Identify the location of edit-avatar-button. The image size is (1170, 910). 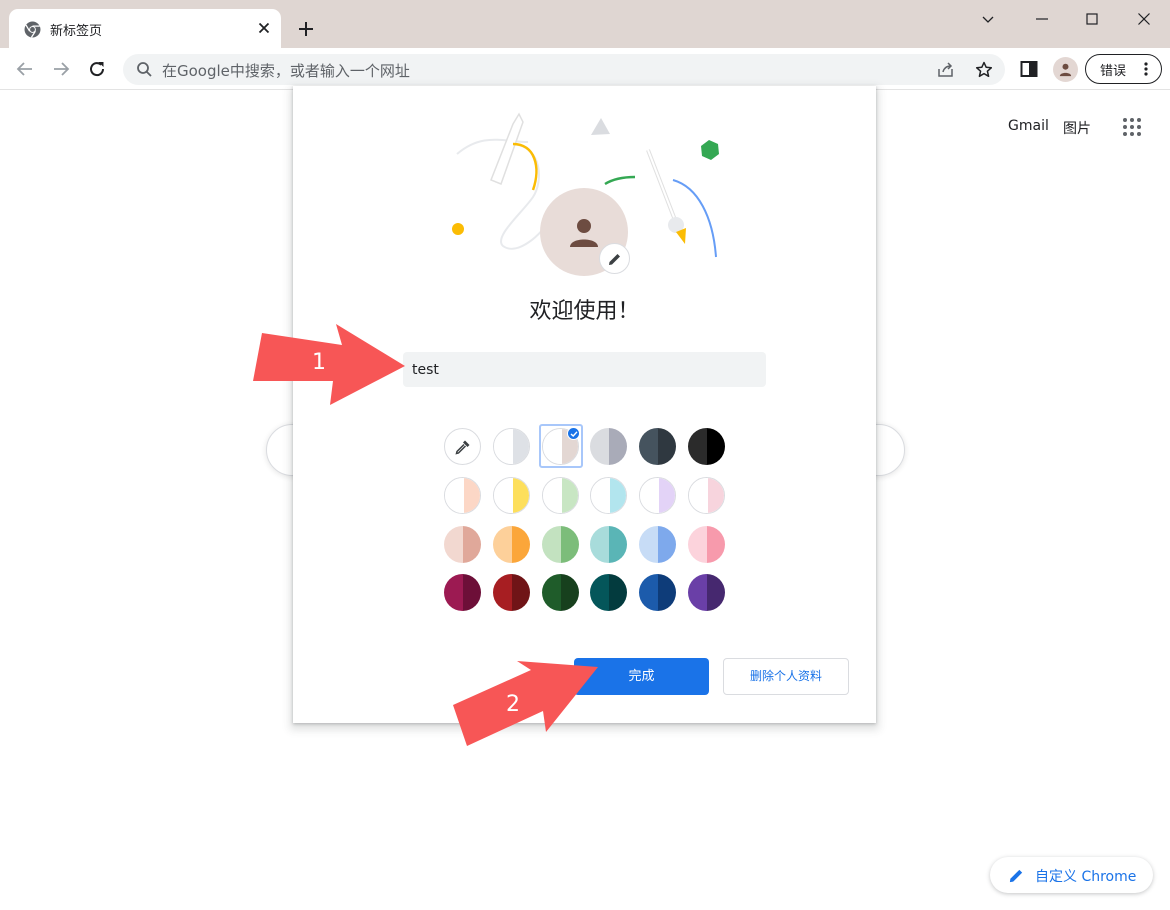
(614, 258).